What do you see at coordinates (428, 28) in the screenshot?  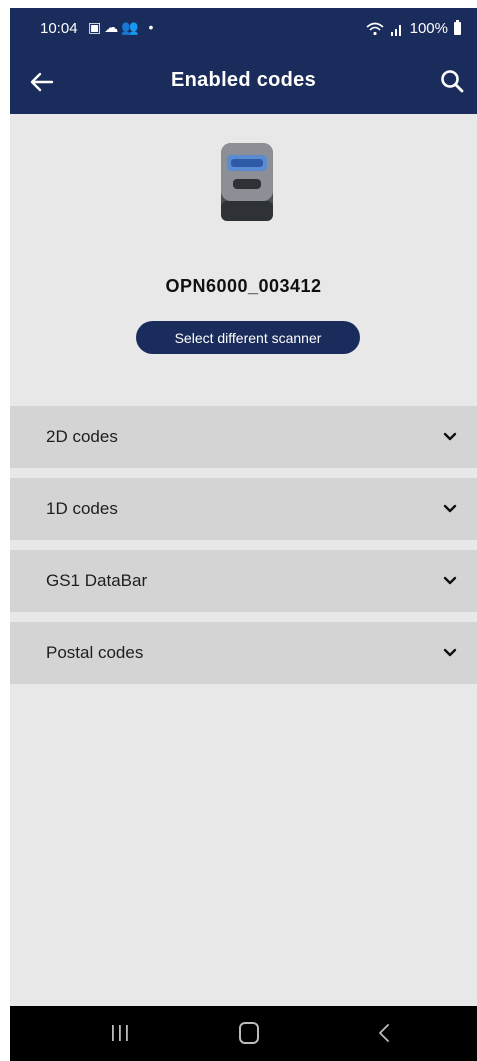 I see `battery-percent: 100%` at bounding box center [428, 28].